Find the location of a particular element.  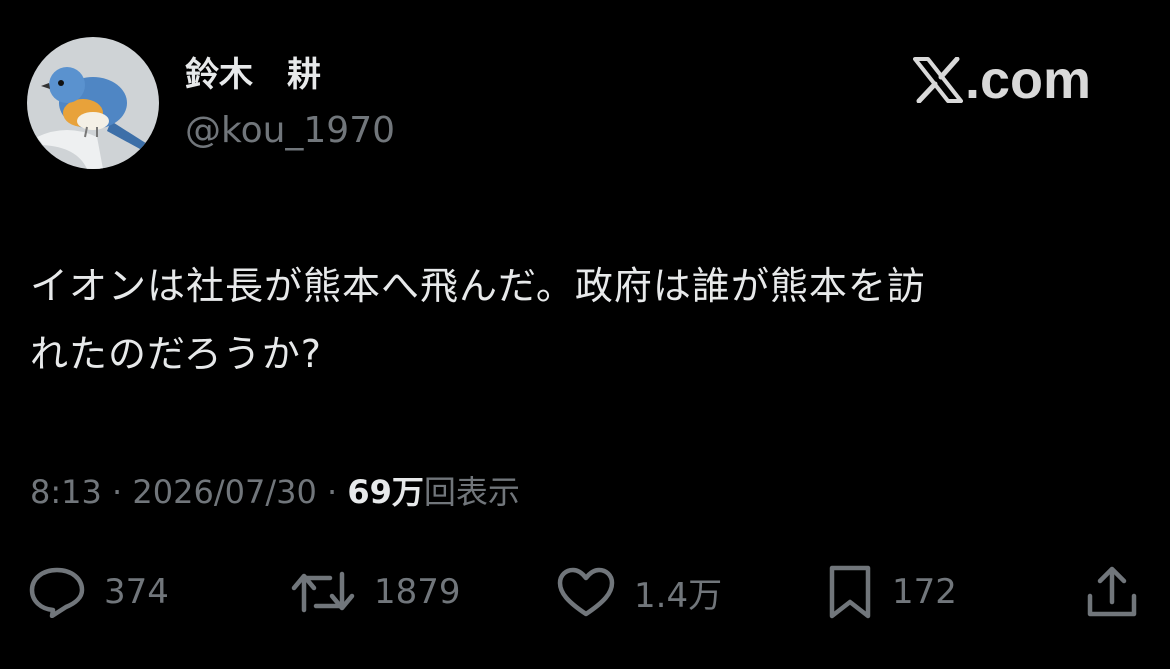

like-button: 1.4万 is located at coordinates (639, 592).